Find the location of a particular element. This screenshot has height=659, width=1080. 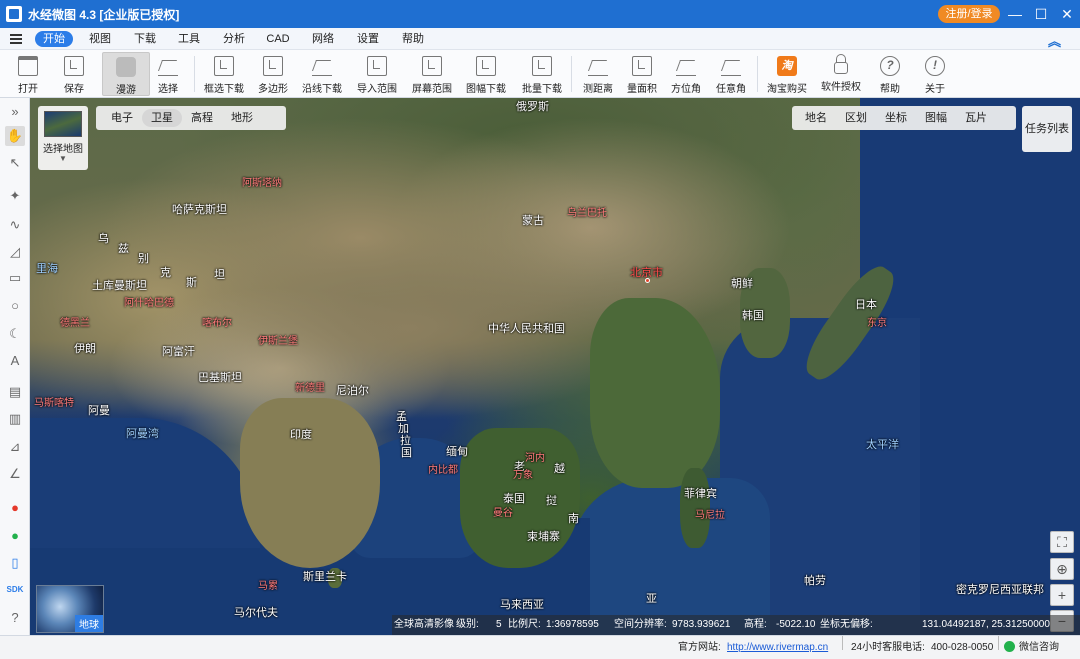

expand-icon: » is located at coordinates (15, 112).